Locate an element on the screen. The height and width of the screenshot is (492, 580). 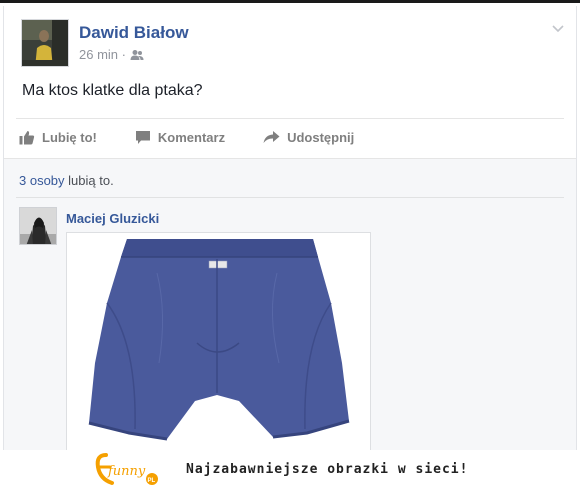
share-button: Udostępnij is located at coordinates (308, 137).